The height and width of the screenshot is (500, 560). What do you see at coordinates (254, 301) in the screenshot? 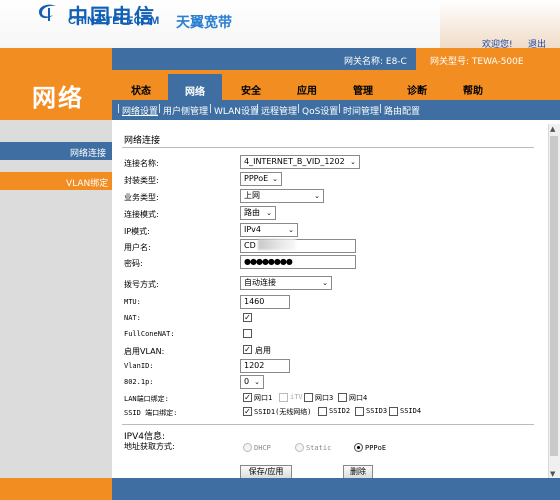
I see `mtu-value: 1460` at bounding box center [254, 301].